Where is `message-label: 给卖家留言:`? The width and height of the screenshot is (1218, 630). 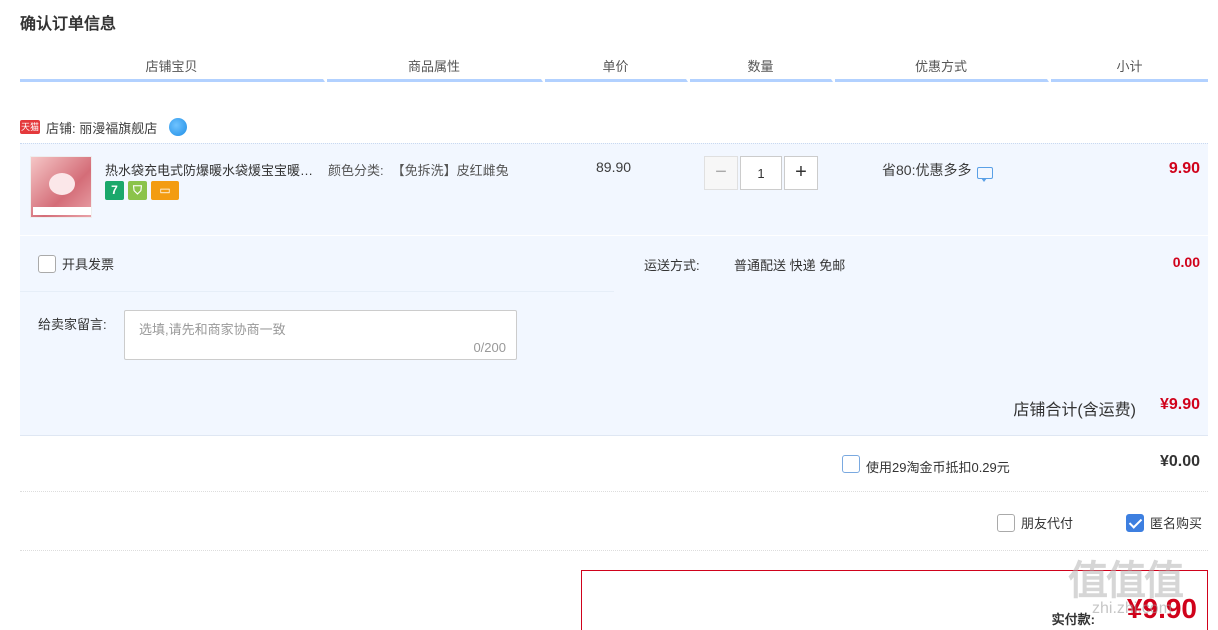
message-label: 给卖家留言: is located at coordinates (72, 324).